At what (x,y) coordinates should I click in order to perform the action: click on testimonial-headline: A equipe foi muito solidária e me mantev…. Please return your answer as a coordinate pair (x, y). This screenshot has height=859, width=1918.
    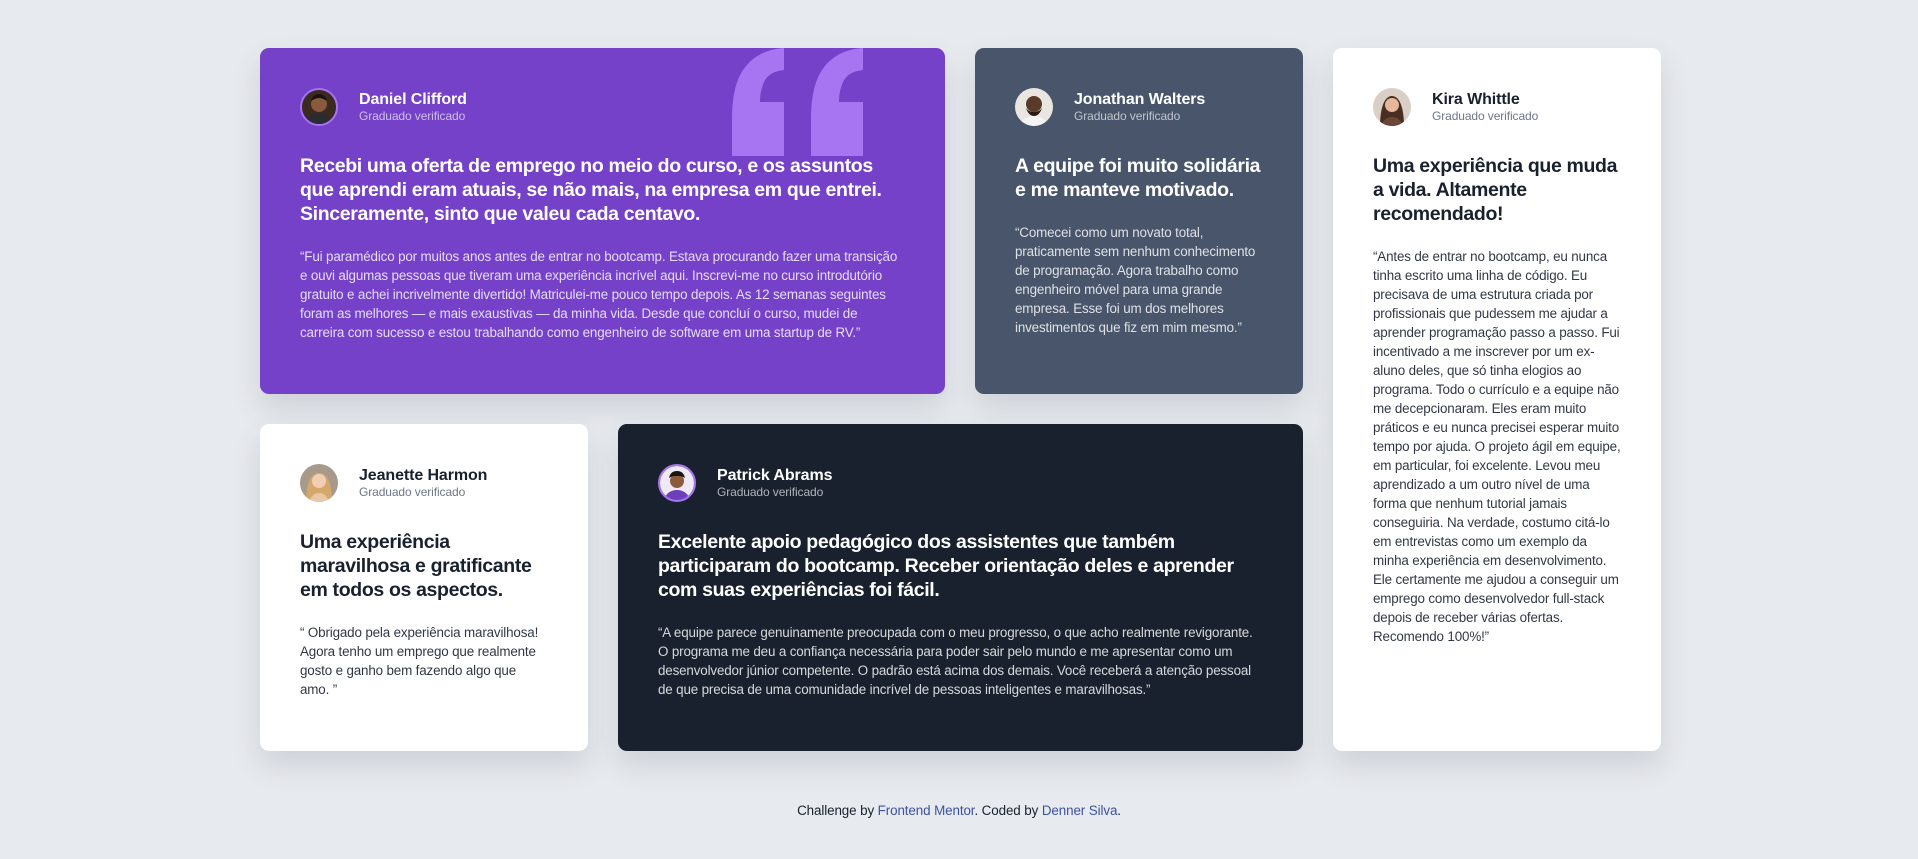
    Looking at the image, I should click on (1138, 178).